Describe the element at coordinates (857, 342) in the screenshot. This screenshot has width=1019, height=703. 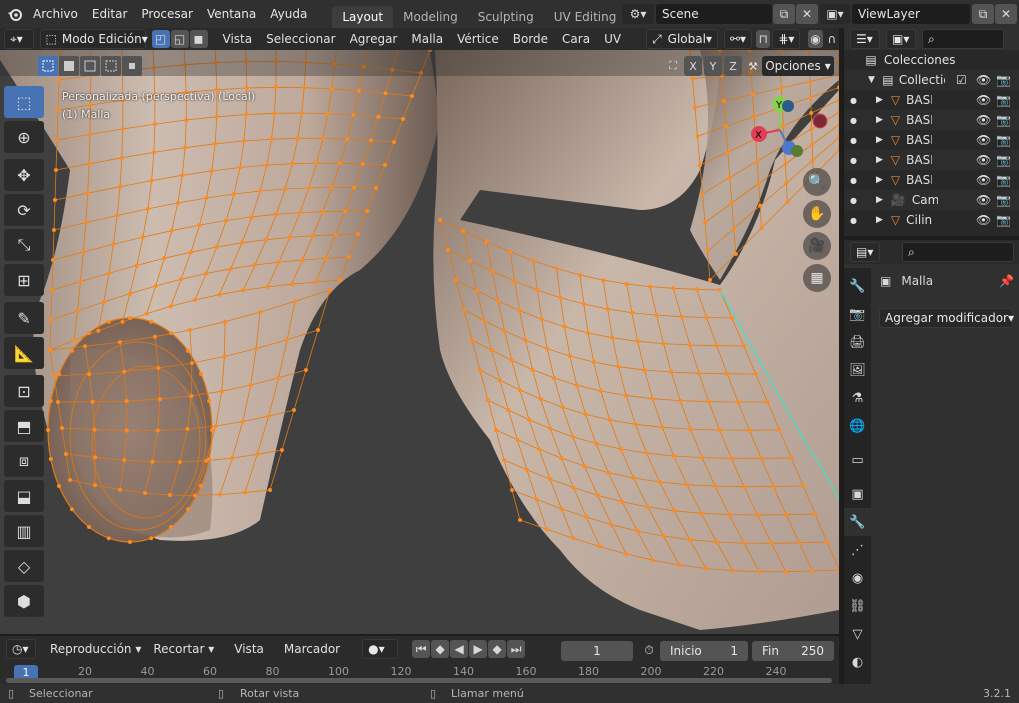
I see `output-tab-icon: 🖨` at that location.